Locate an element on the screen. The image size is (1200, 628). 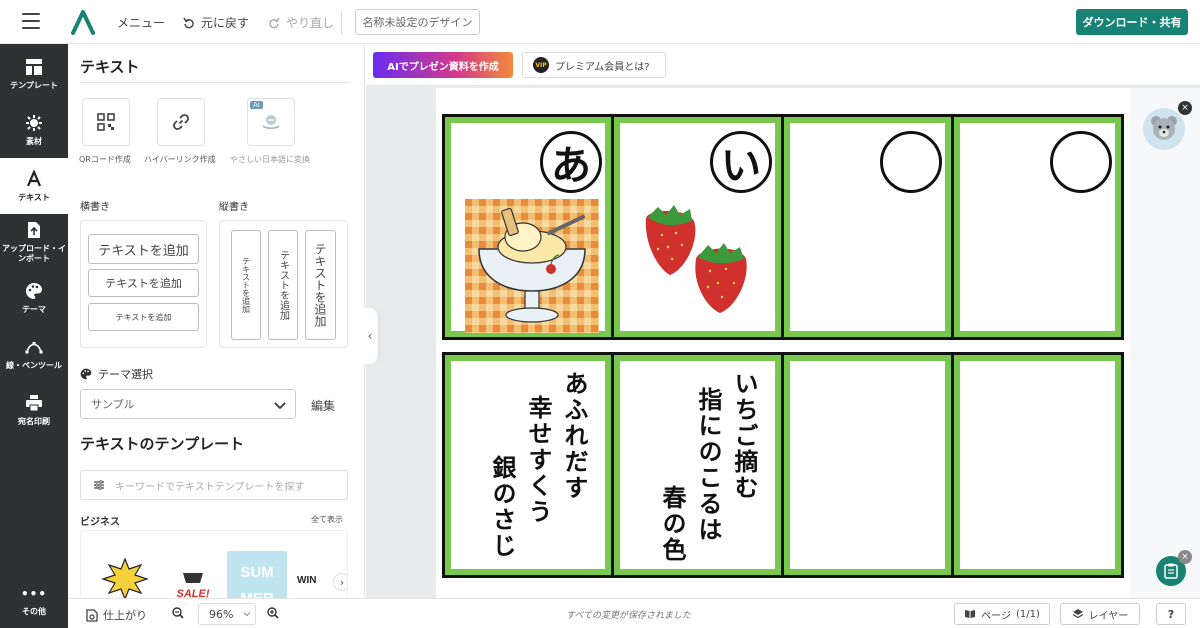
template-thumb-summer: SUM MER is located at coordinates (257, 574).